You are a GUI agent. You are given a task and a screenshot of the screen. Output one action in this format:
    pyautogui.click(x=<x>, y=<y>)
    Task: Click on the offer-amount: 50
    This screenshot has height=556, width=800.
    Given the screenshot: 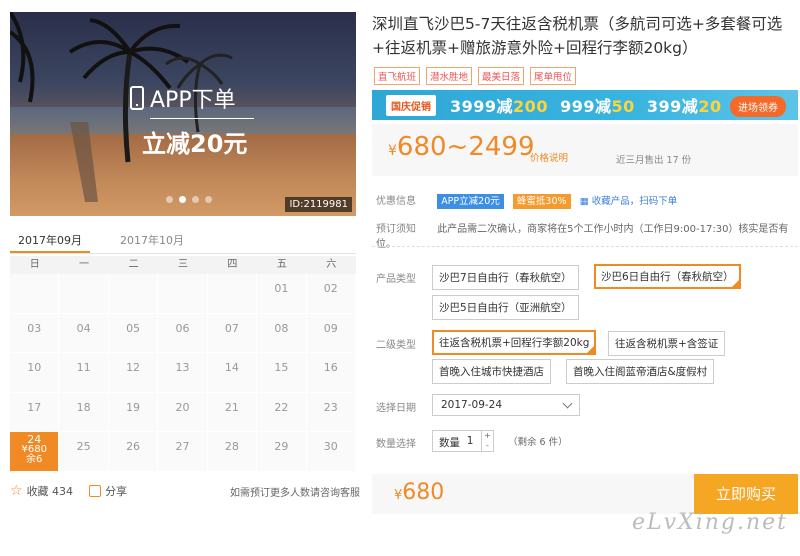 What is the action you would take?
    pyautogui.click(x=623, y=106)
    